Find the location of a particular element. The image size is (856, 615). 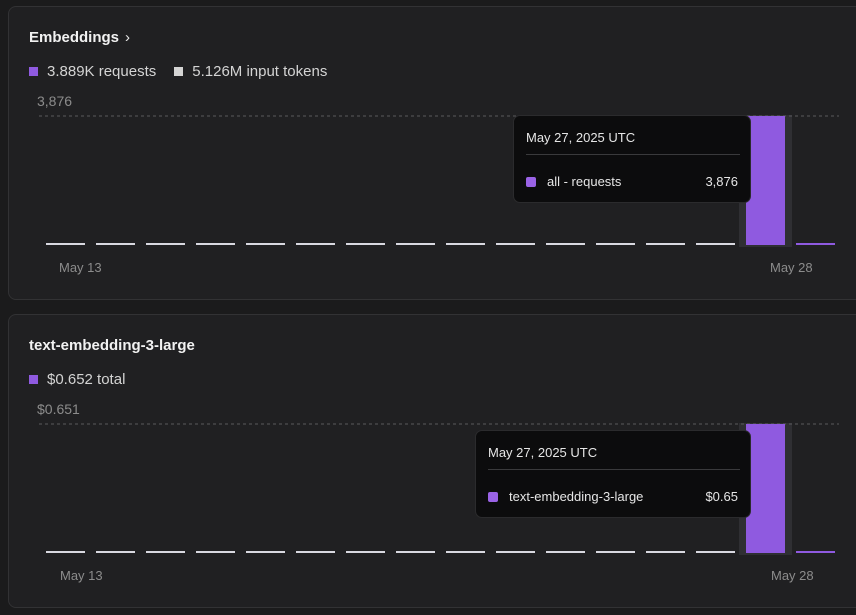

tooltip-row: all - requests 3,876 is located at coordinates (632, 181).